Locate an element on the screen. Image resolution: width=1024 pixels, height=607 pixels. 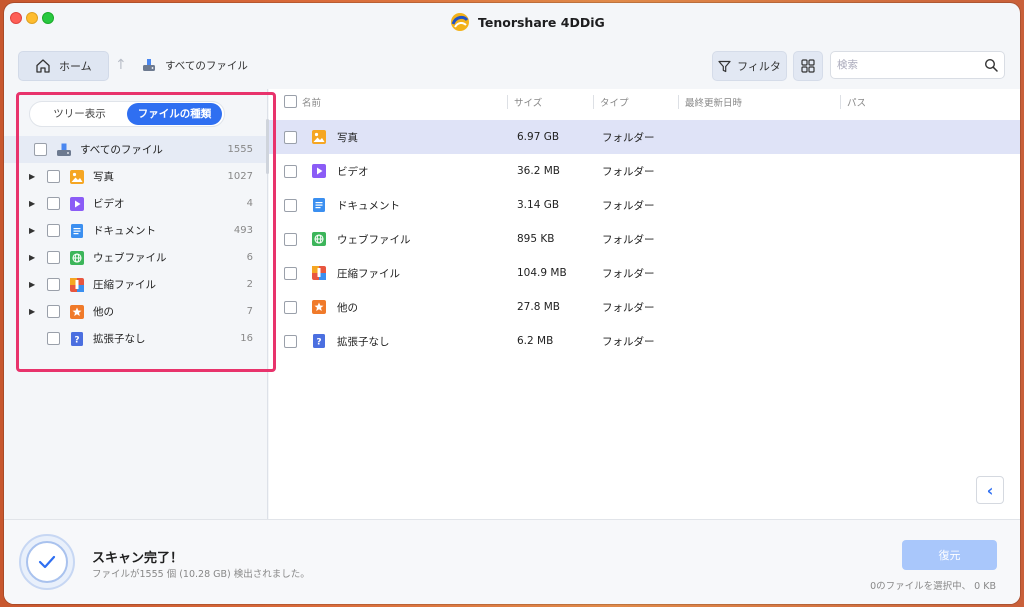
breadcrumb-label: すべてのファイル is located at coordinates (206, 65).